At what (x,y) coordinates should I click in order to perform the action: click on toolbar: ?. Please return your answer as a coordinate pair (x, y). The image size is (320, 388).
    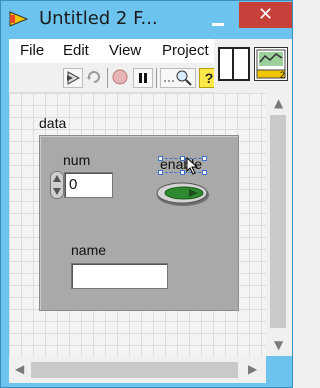
    Looking at the image, I should click on (114, 78).